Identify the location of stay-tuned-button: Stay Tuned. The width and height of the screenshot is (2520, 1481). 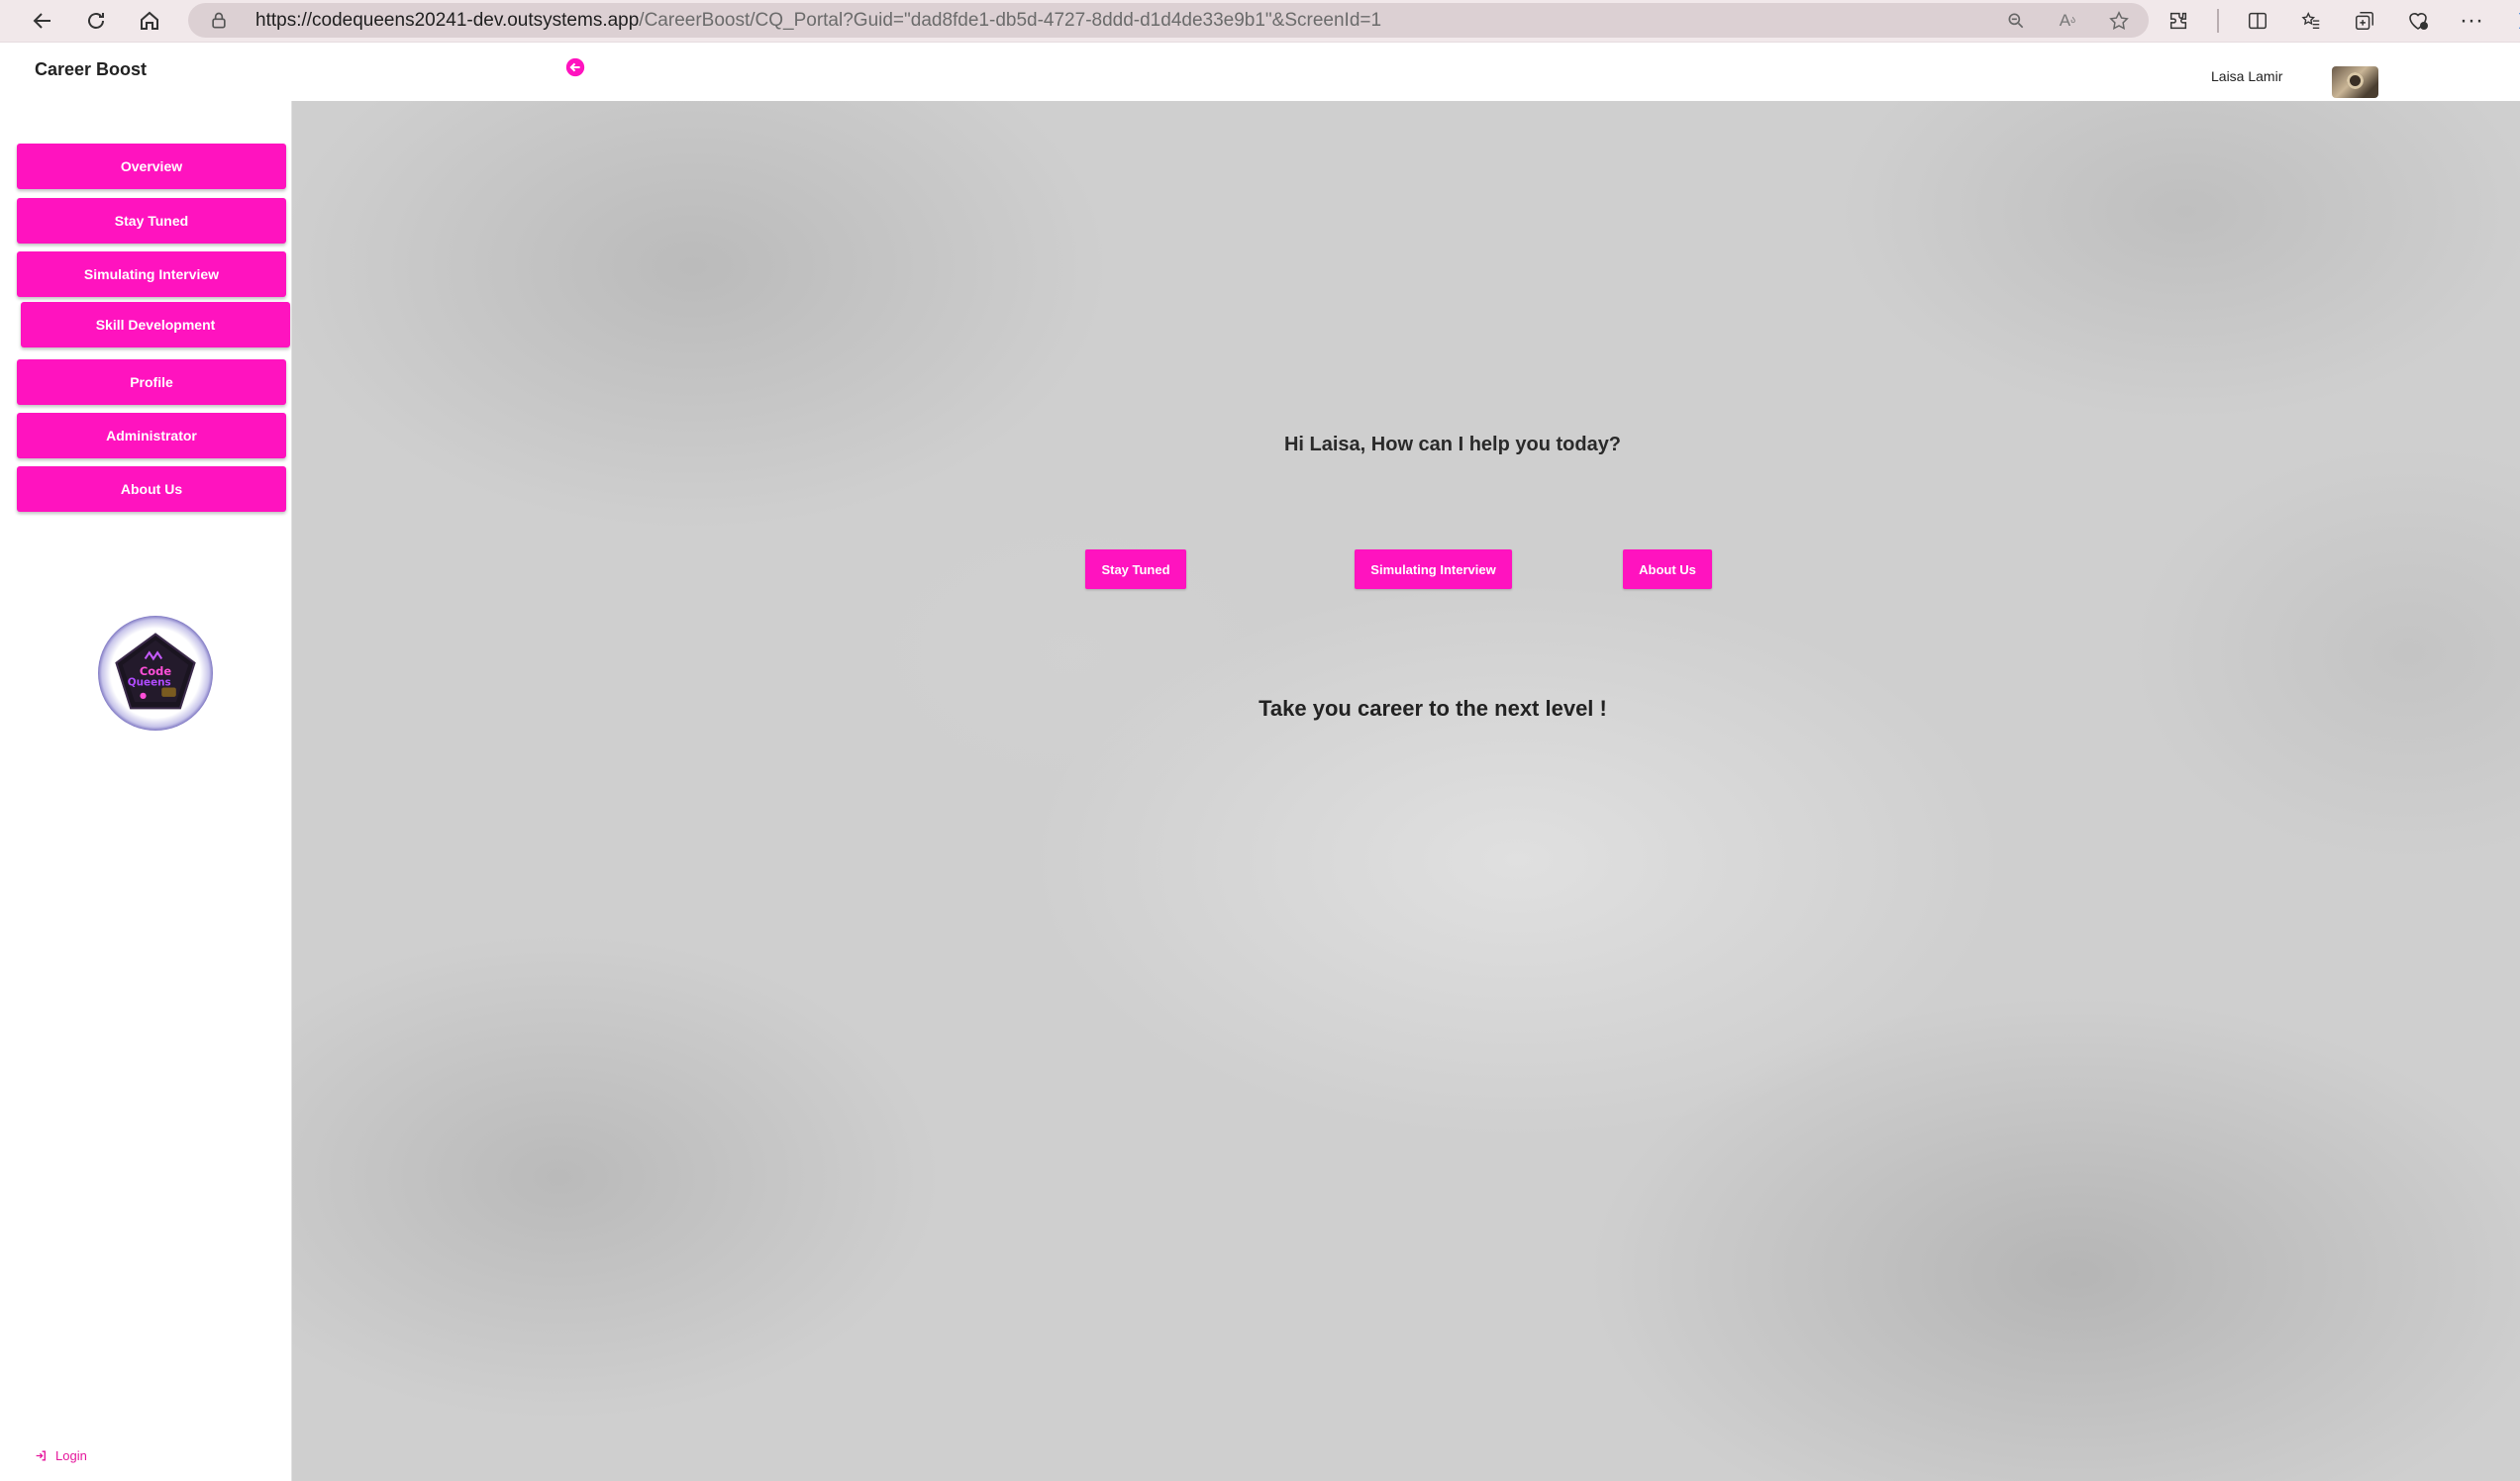
(1135, 569).